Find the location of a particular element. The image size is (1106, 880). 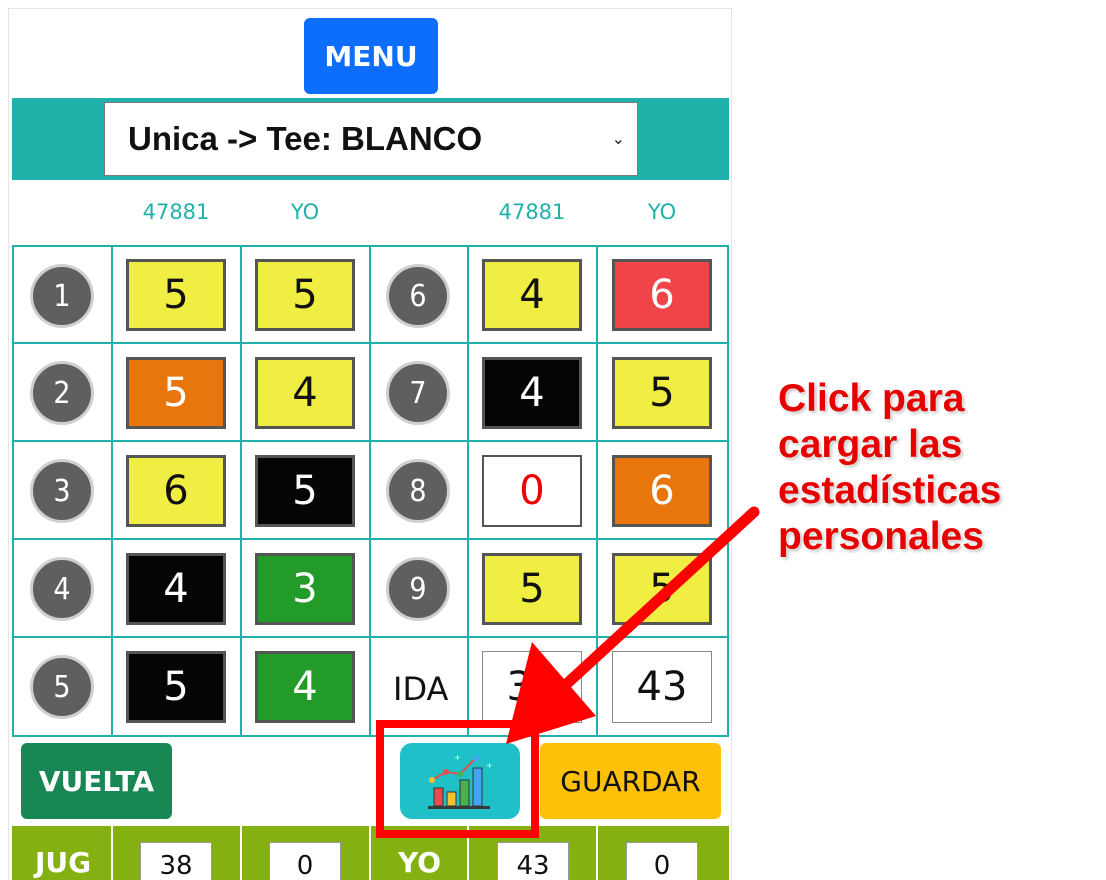

hole-number-badge: 2 is located at coordinates (62, 393).